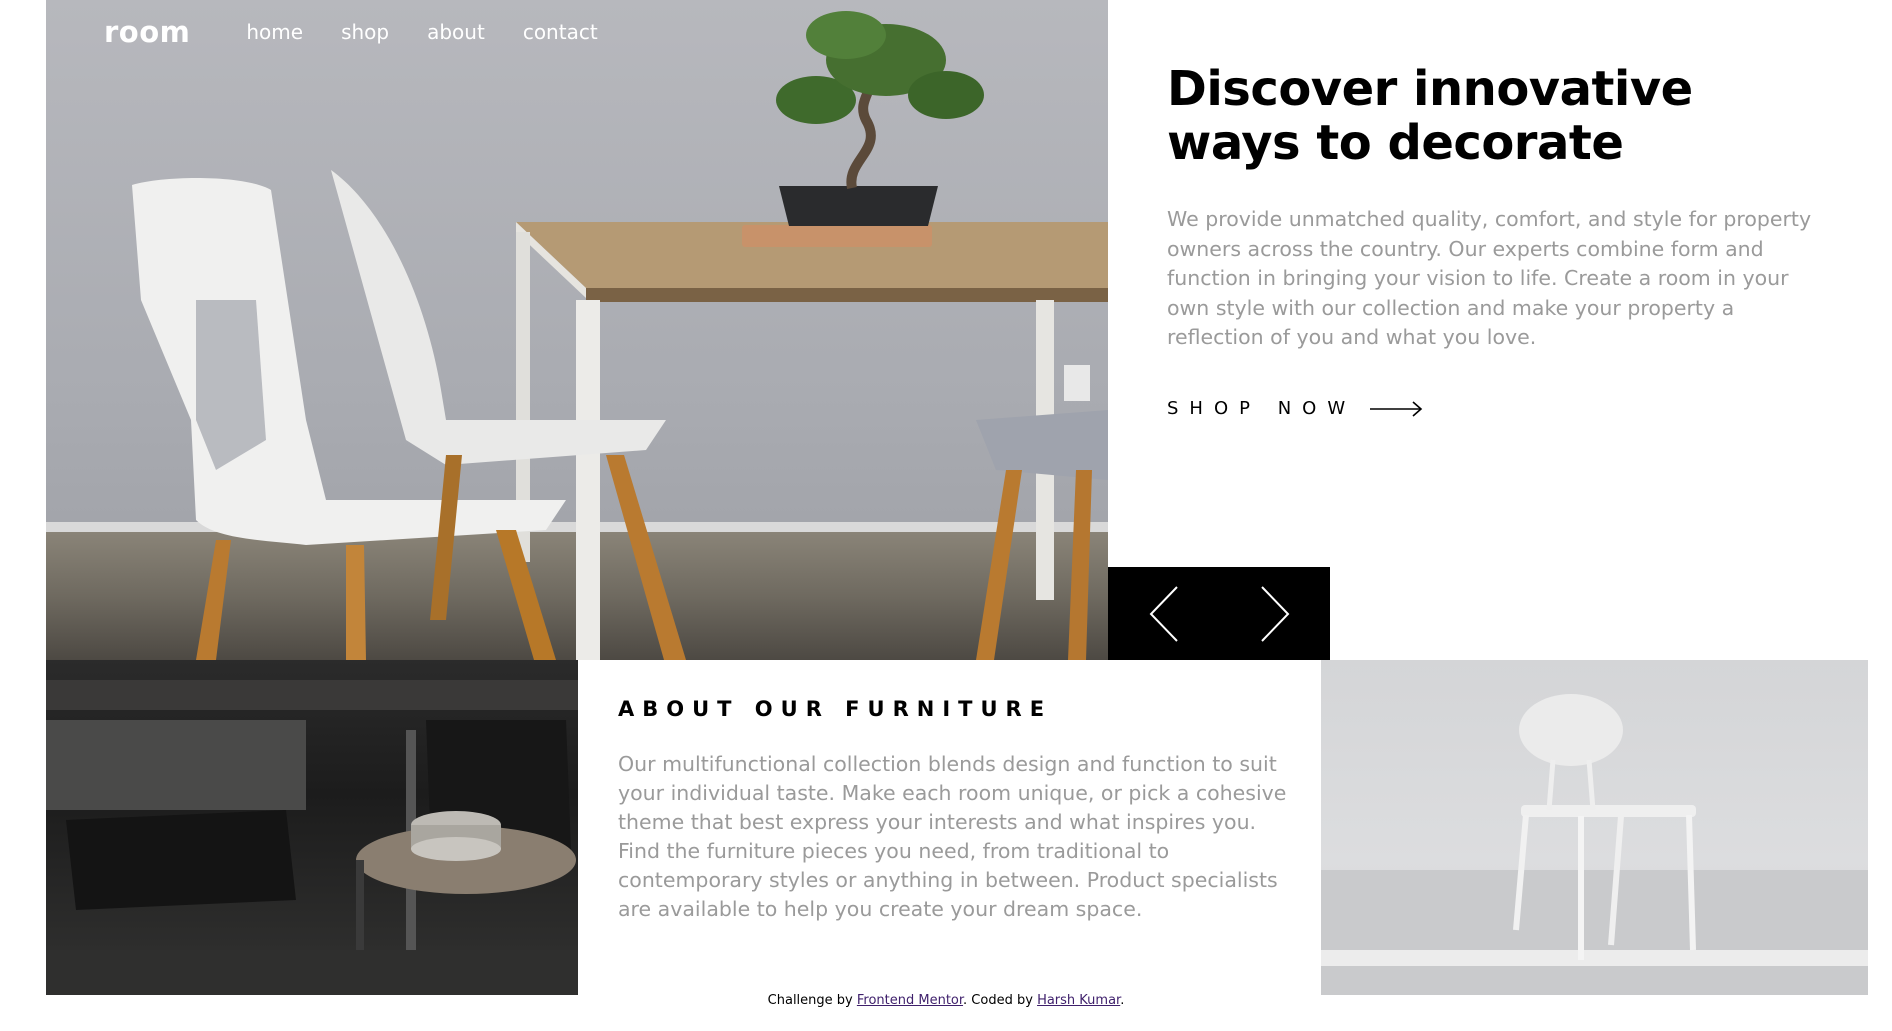 This screenshot has height=1031, width=1892. I want to click on about-title: ABOUT OUR FURNITURE, so click(835, 709).